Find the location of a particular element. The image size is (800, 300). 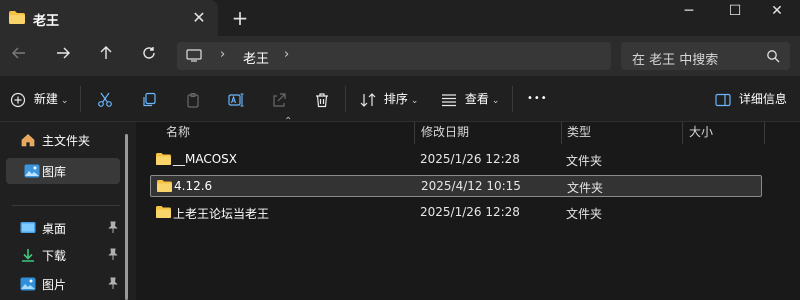

nav-item-label: 图片 is located at coordinates (54, 285).